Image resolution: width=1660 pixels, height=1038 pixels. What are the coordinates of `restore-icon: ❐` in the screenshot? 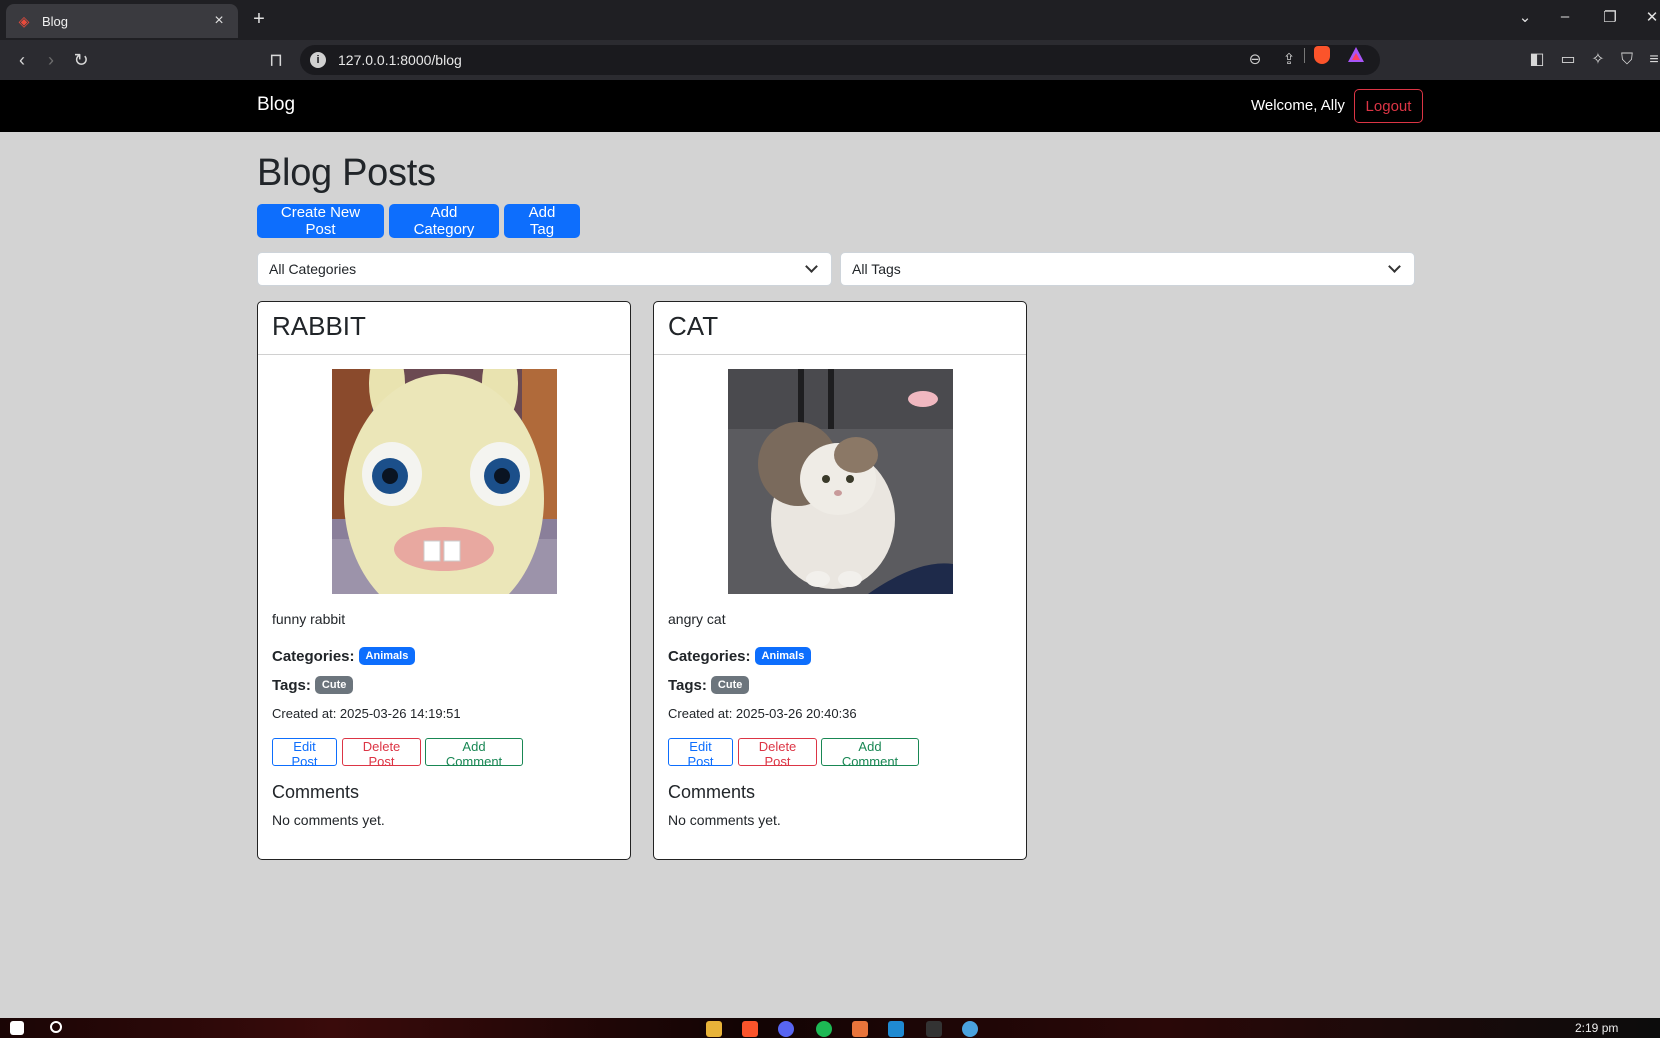 It's located at (1610, 17).